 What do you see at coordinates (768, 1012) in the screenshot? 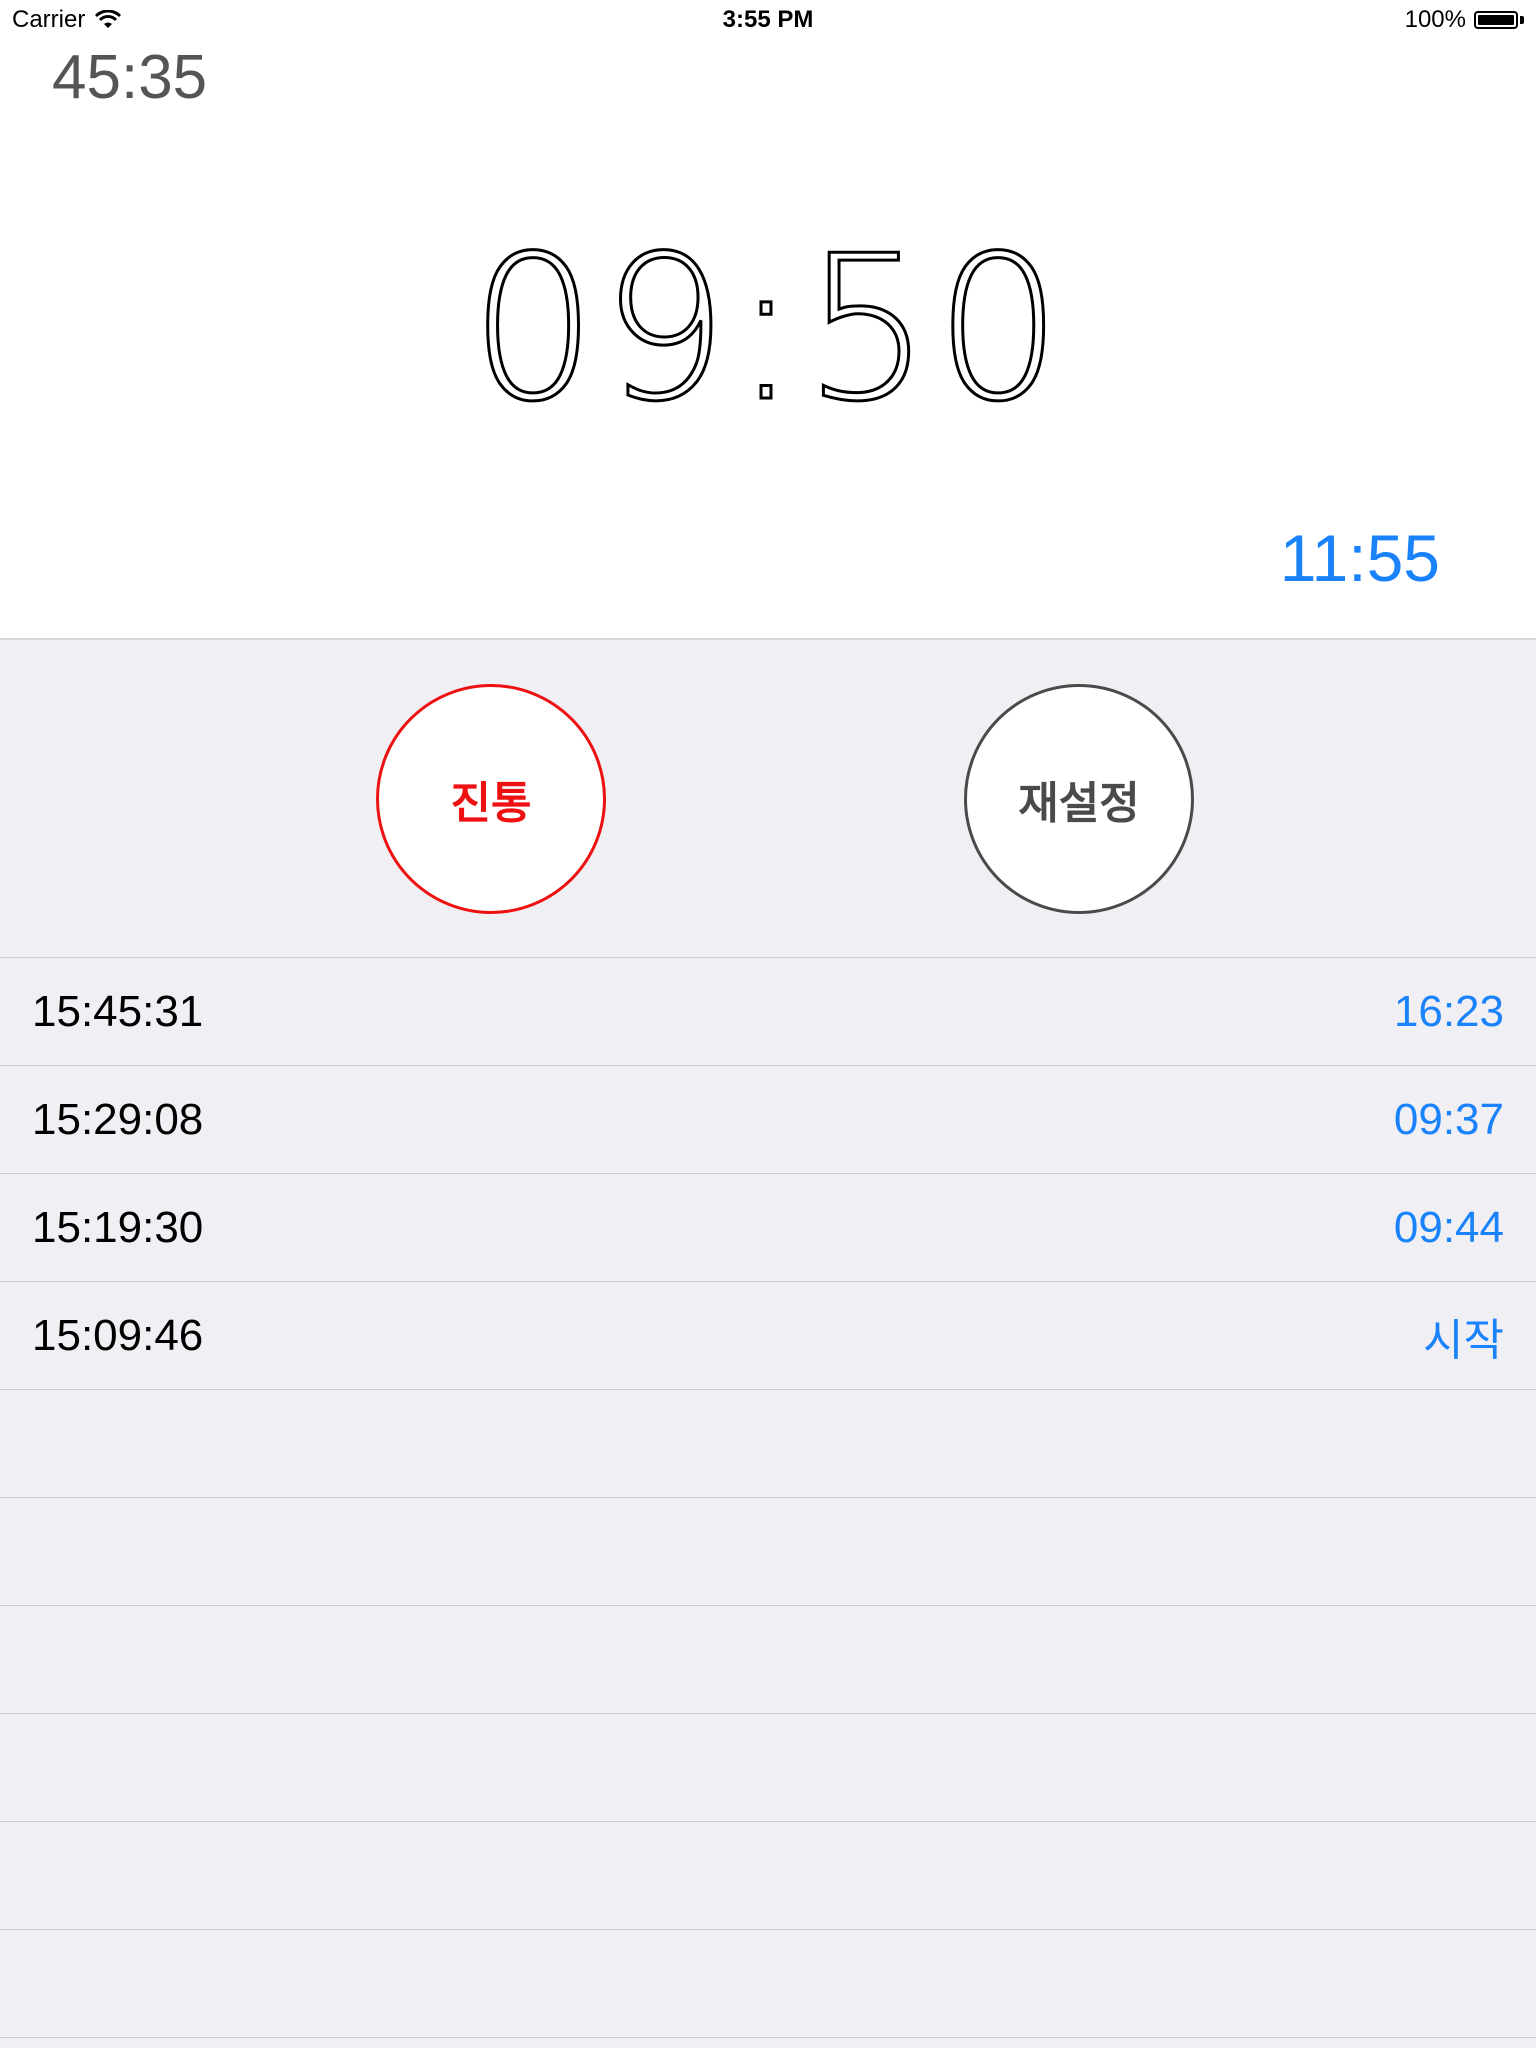
I see `list-item: 15:45:31 16:23` at bounding box center [768, 1012].